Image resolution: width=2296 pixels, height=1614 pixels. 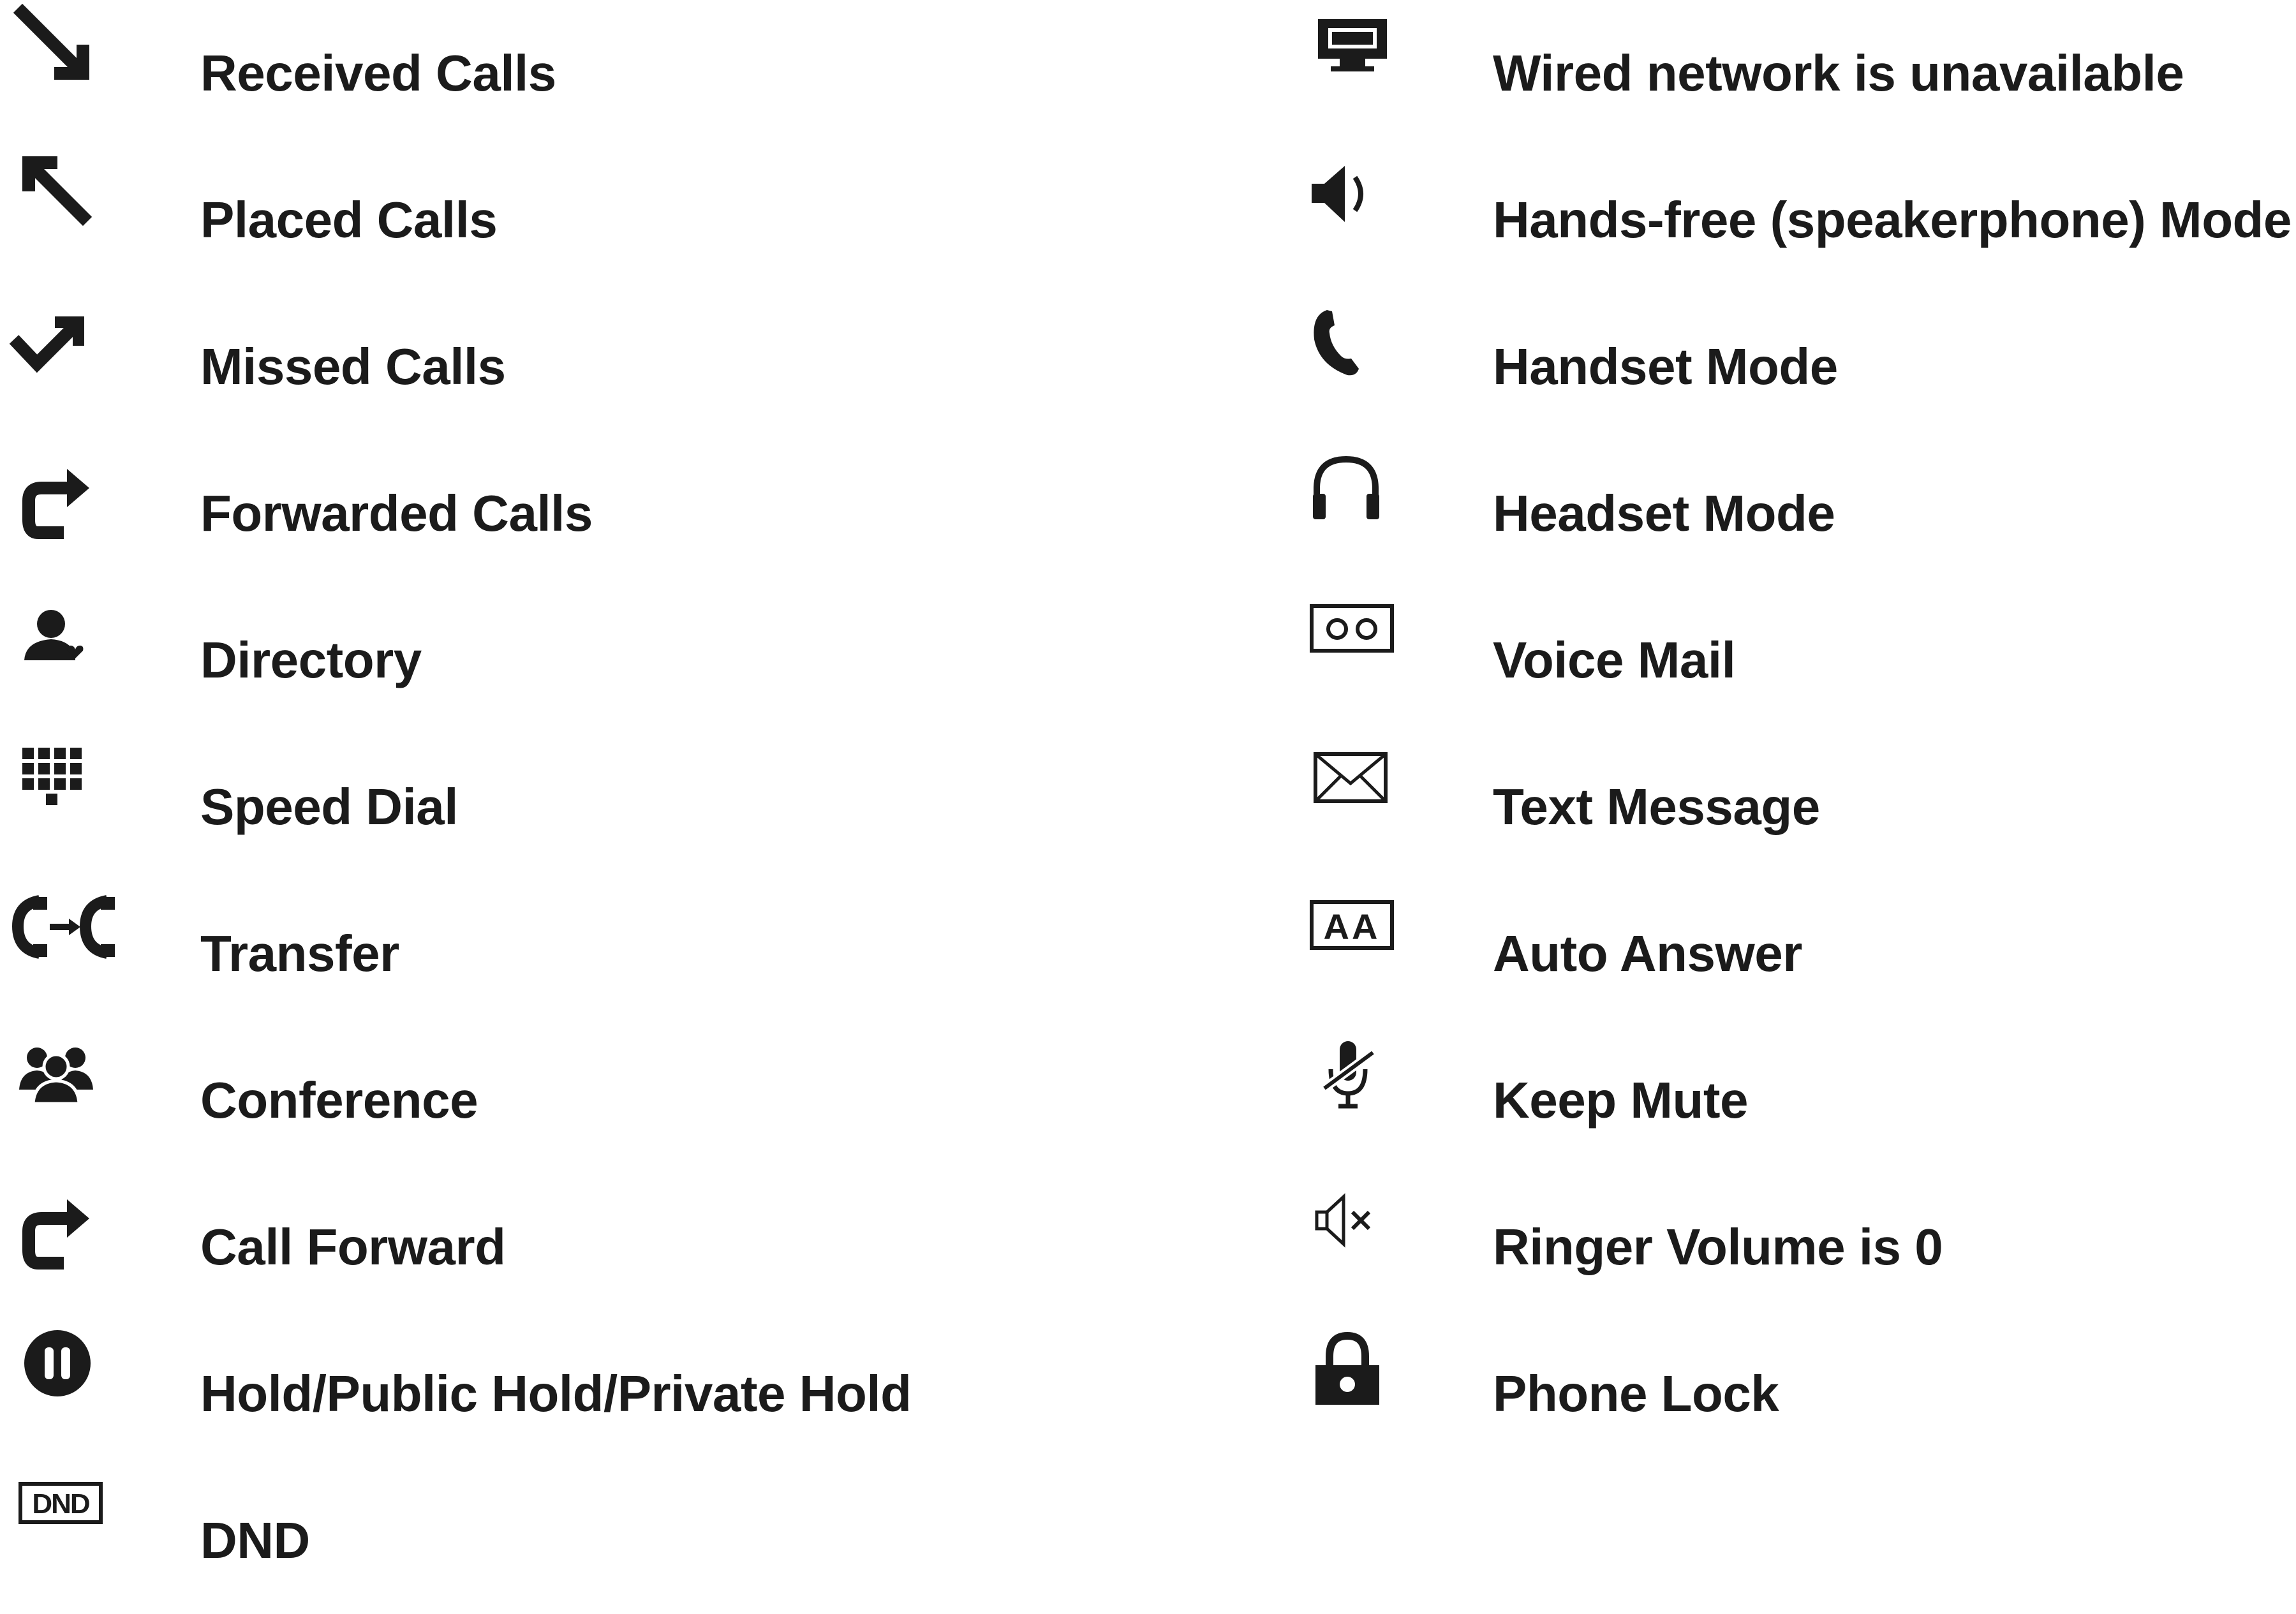 I want to click on speakerphone-icon, so click(x=1362, y=220).